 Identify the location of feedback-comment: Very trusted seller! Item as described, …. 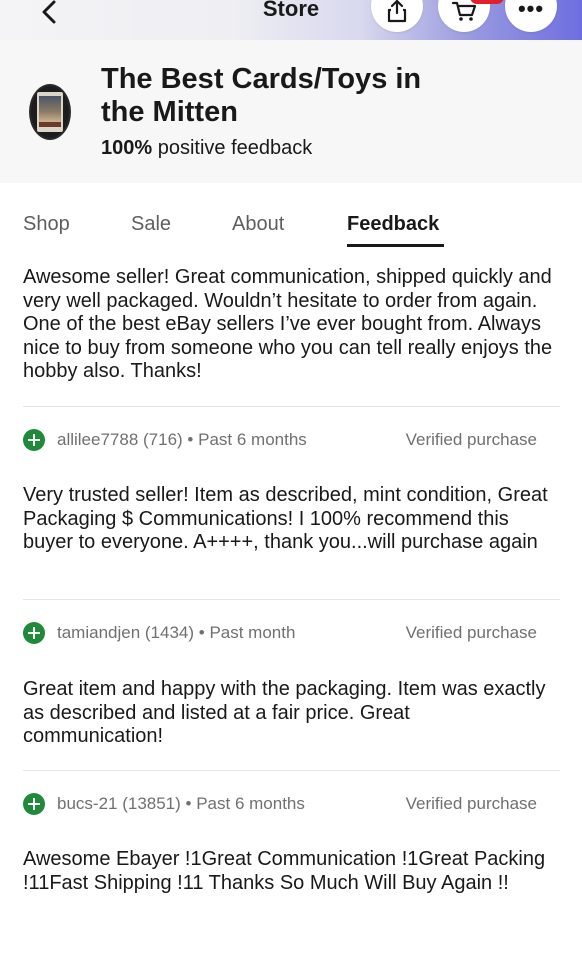
(285, 518).